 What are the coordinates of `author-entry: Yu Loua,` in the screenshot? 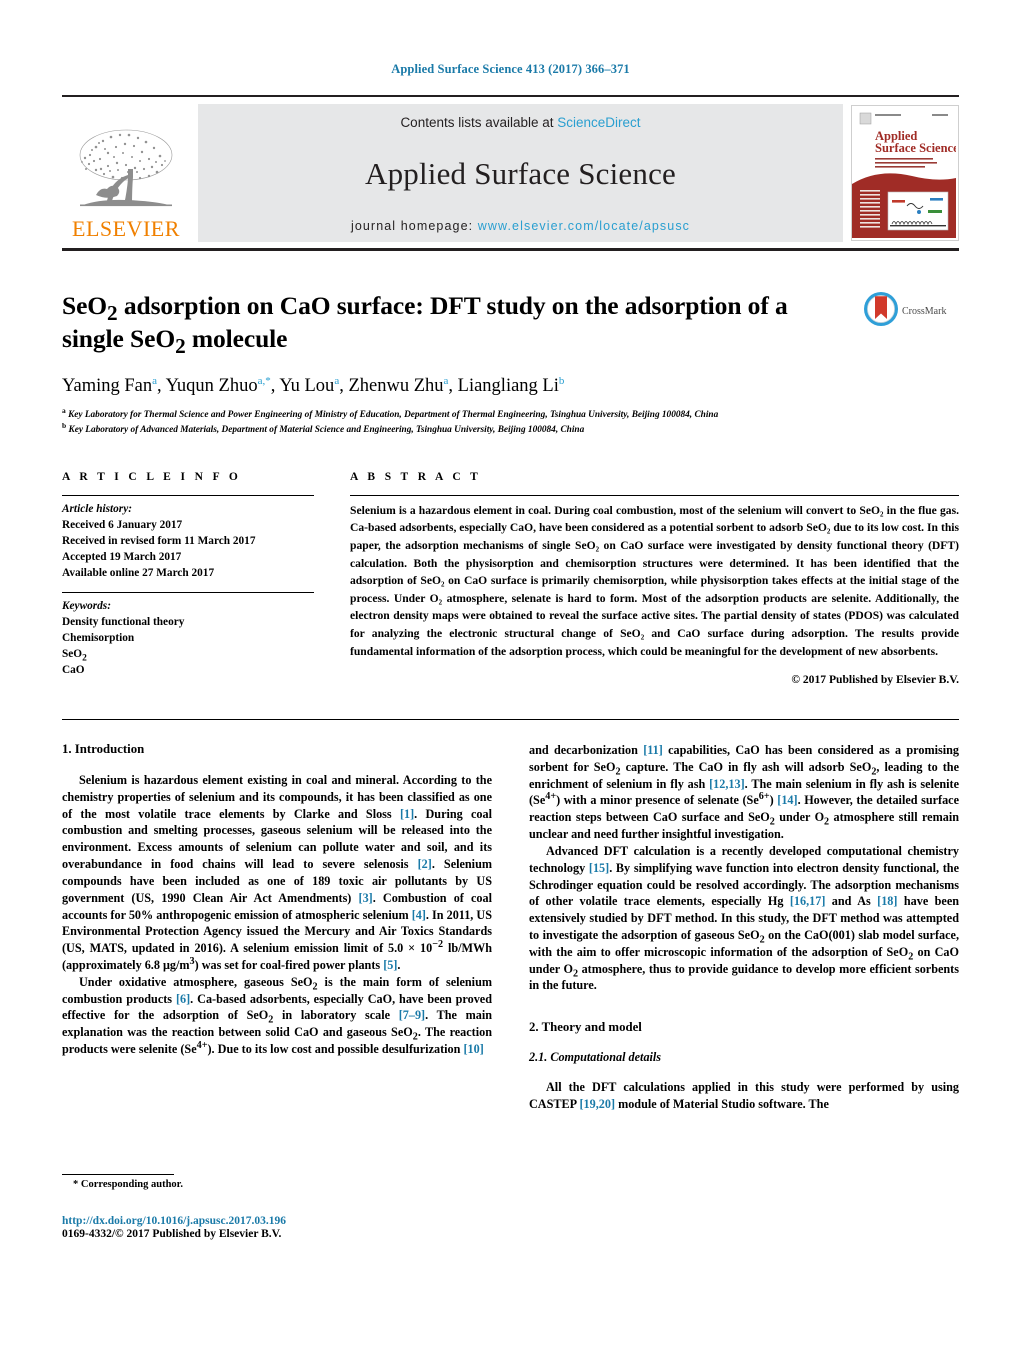 It's located at (314, 386).